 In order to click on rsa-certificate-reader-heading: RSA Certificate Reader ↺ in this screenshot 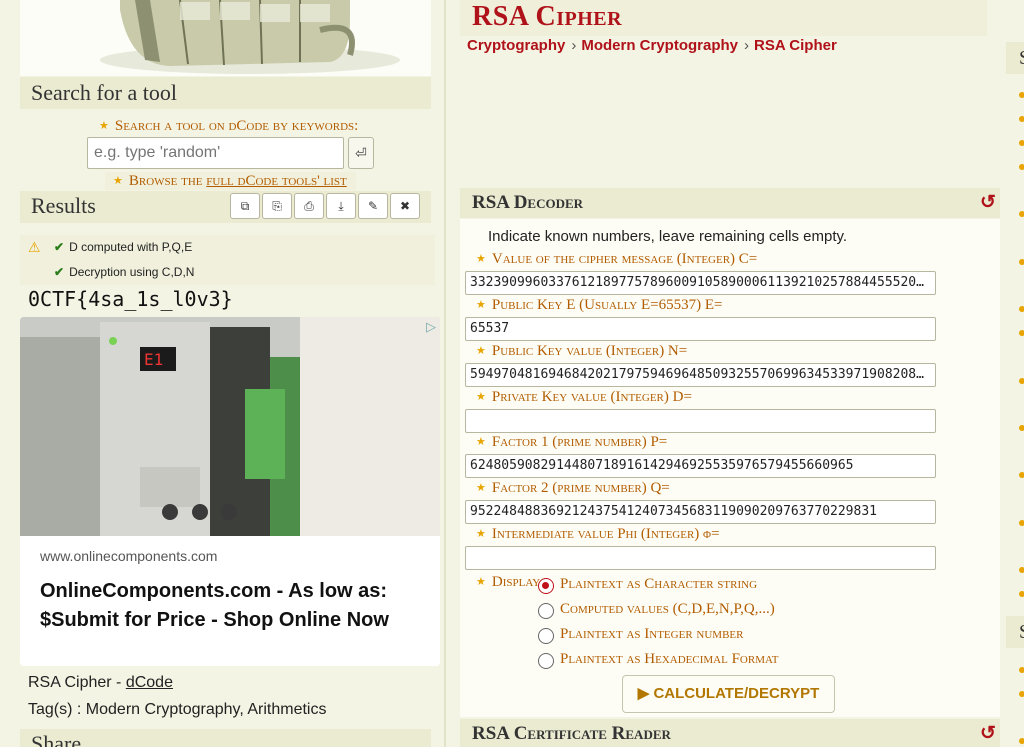, I will do `click(730, 733)`.